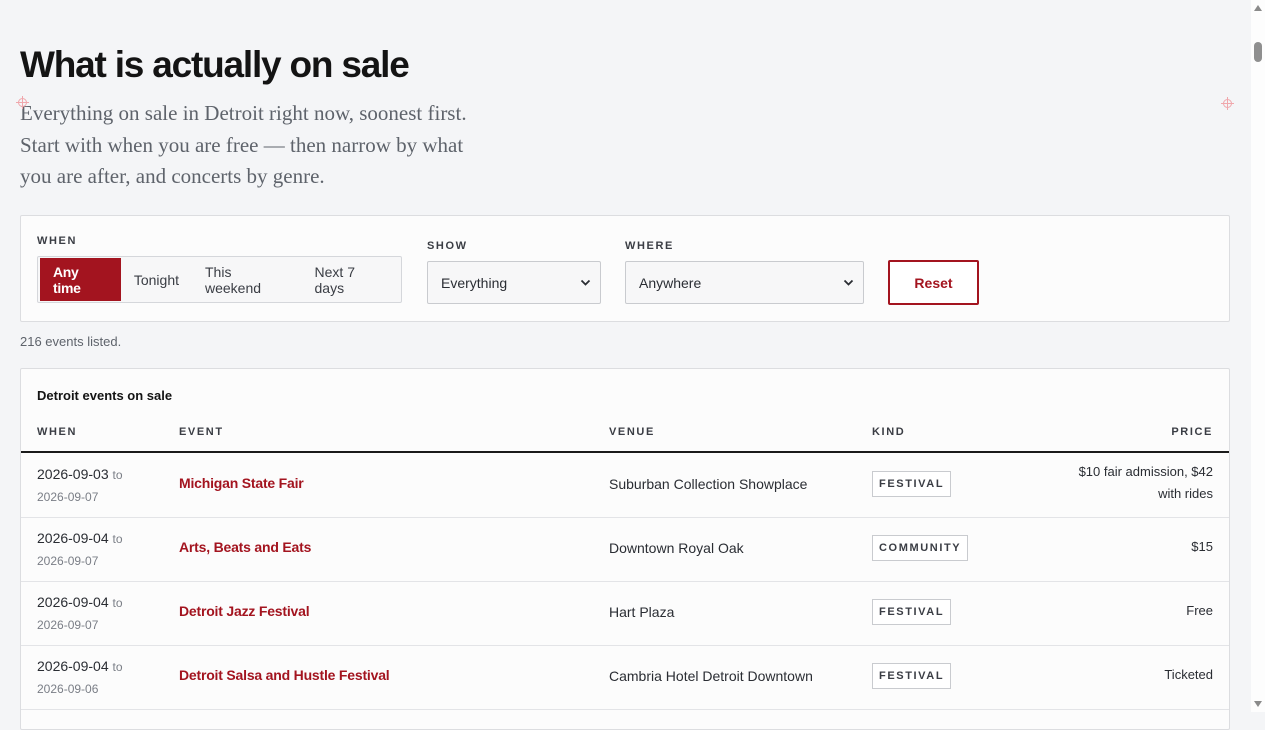 This screenshot has height=730, width=1265. I want to click on where-select-value: Anywhere, so click(670, 282).